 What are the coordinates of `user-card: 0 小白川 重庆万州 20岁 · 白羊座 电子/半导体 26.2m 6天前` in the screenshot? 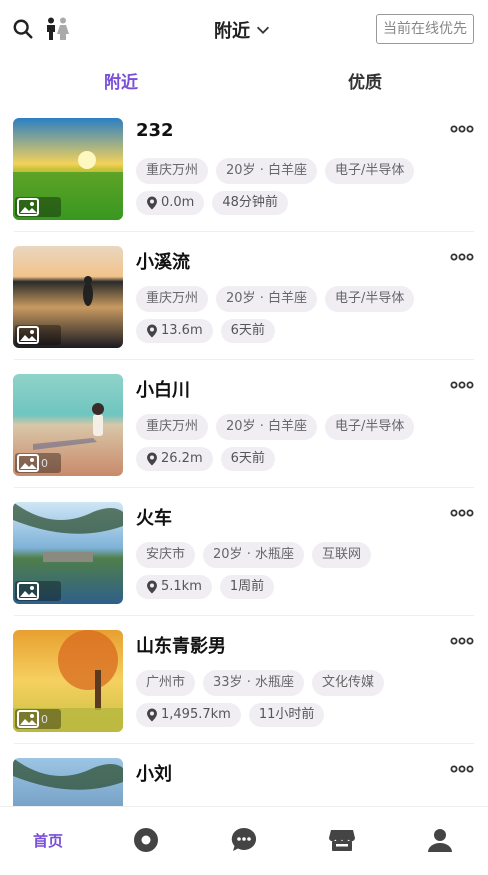 It's located at (244, 424).